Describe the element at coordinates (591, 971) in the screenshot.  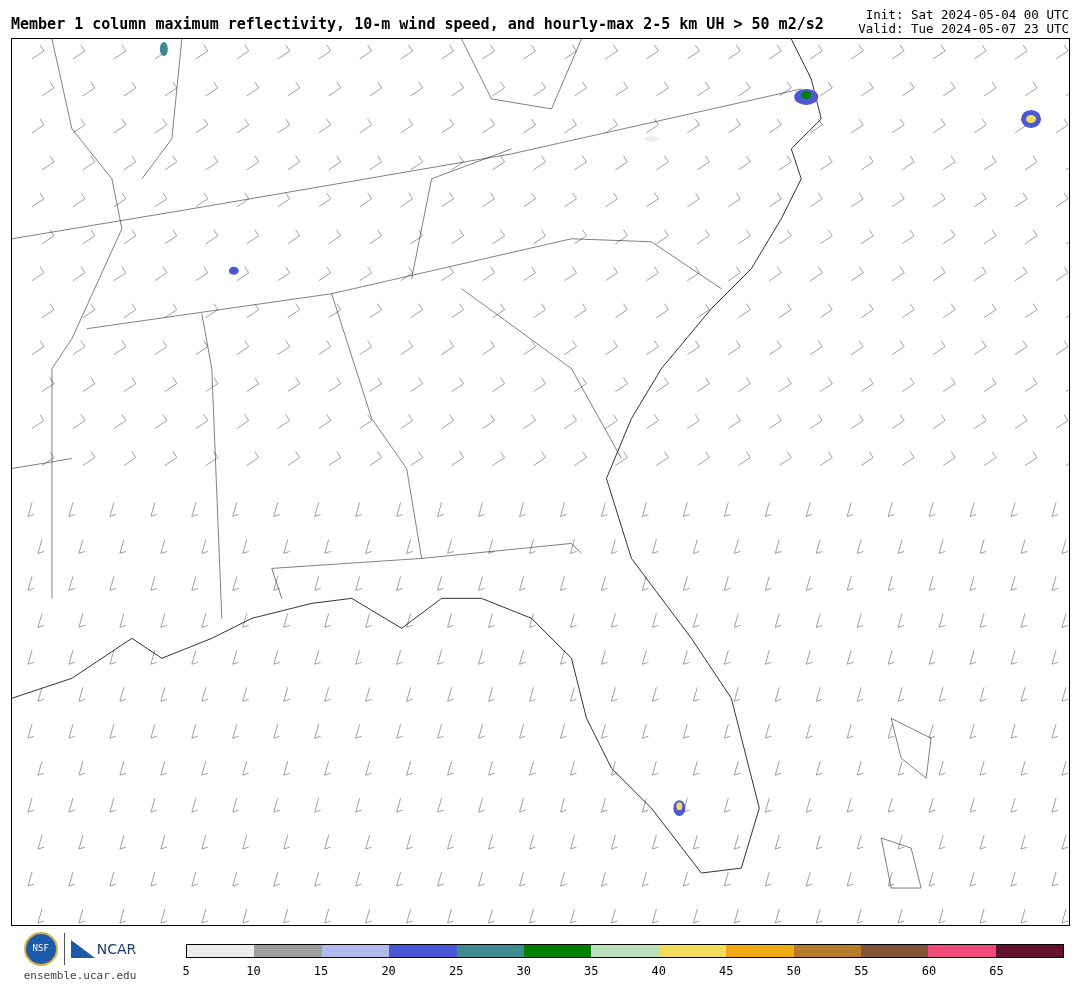
I see `colorbar-tick-label: 35` at that location.